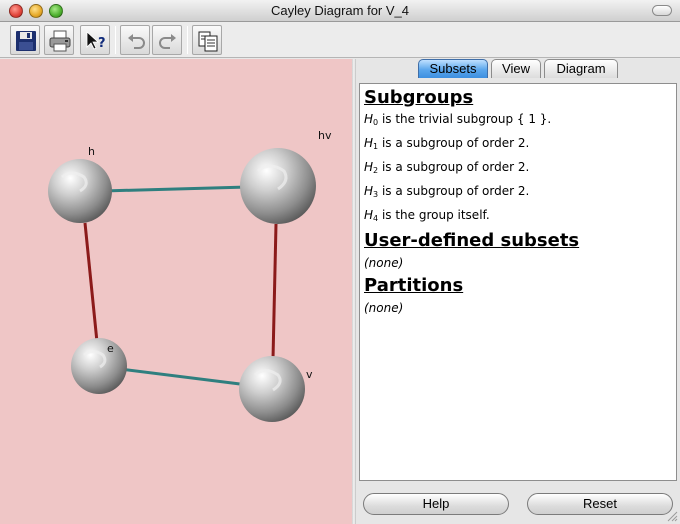 The width and height of the screenshot is (680, 524). I want to click on subgroup-line: H0 is the trivial subgroup { 1 }., so click(520, 121).